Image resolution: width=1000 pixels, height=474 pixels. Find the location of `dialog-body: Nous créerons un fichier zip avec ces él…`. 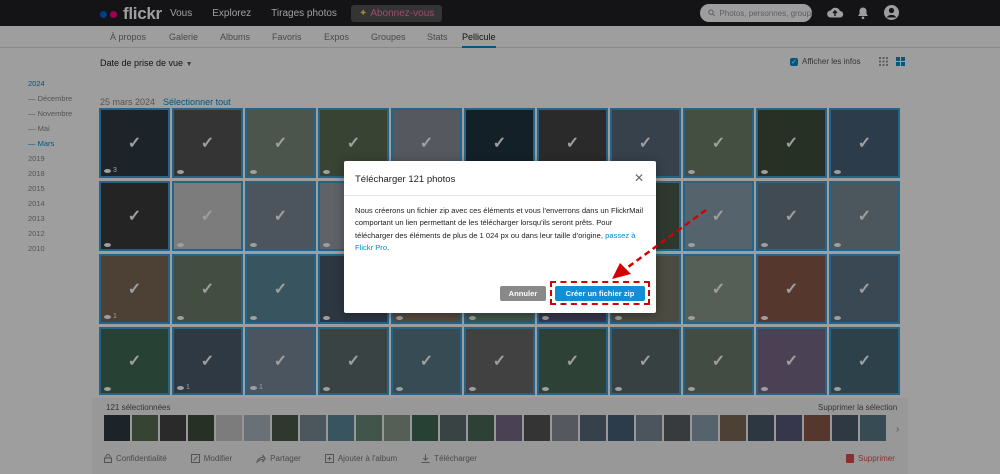

dialog-body: Nous créerons un fichier zip avec ces él… is located at coordinates (501, 230).